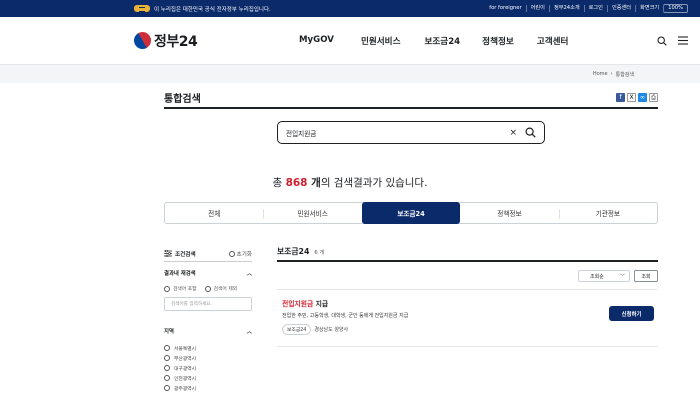 Image resolution: width=700 pixels, height=401 pixels. I want to click on breadcrumb-home: Home, so click(600, 74).